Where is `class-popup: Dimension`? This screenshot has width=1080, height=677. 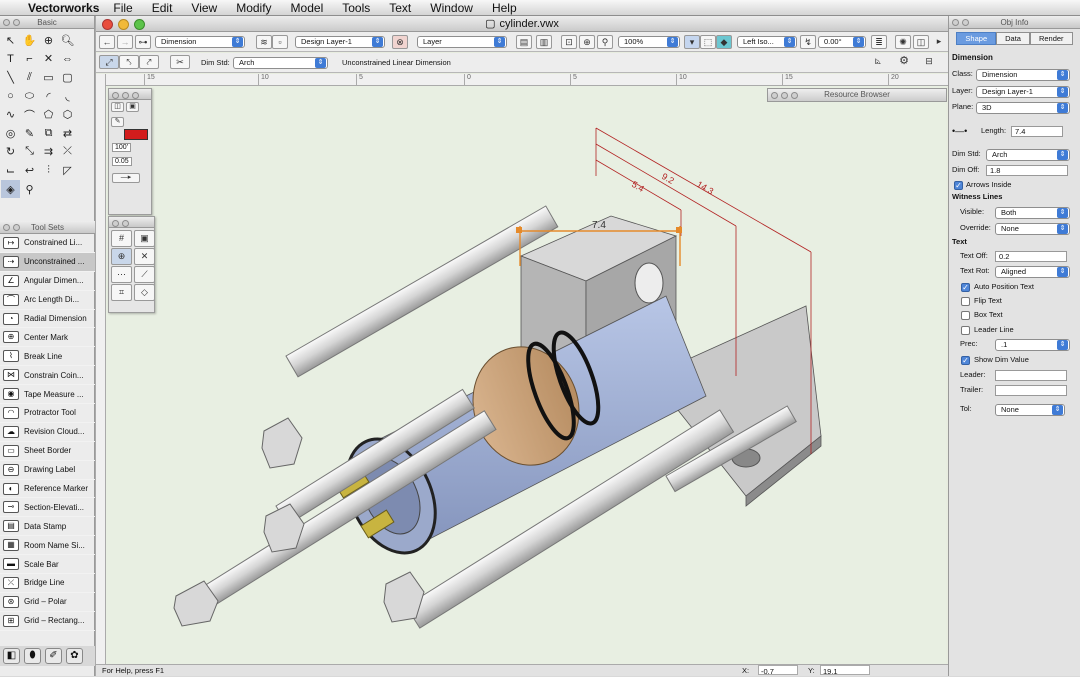
class-popup: Dimension is located at coordinates (200, 42).